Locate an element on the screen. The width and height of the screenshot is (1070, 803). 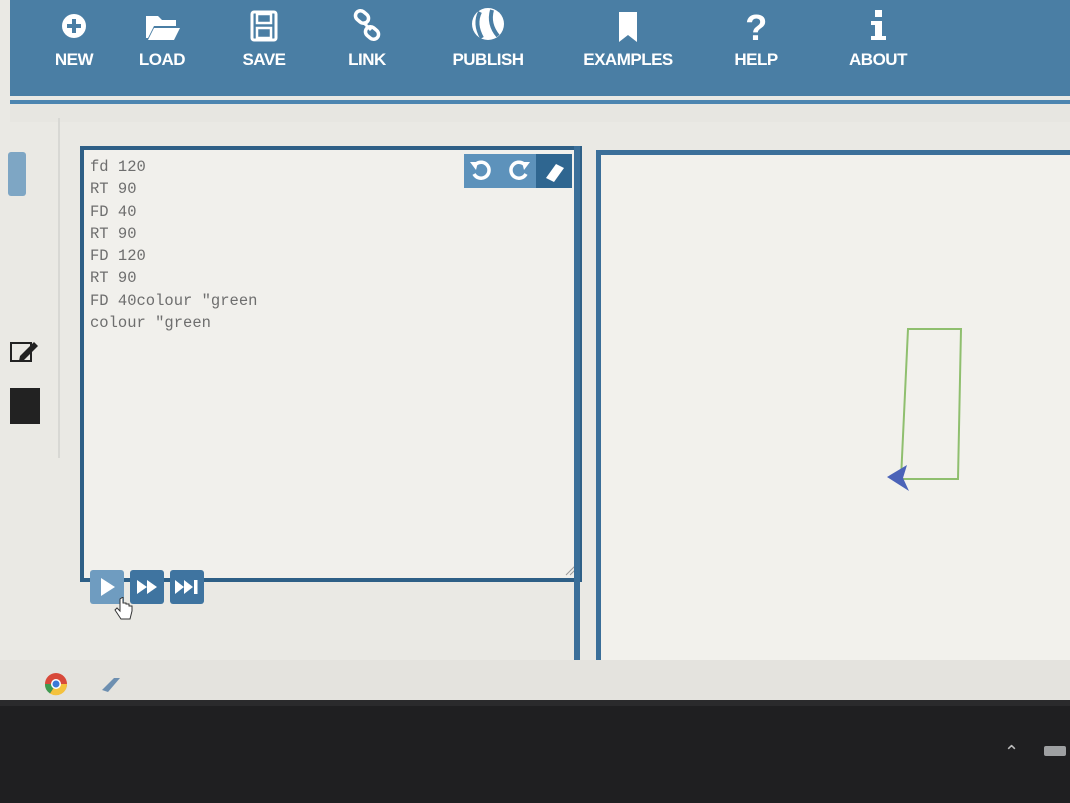
examples-button: EXAMPLES is located at coordinates (628, 38).